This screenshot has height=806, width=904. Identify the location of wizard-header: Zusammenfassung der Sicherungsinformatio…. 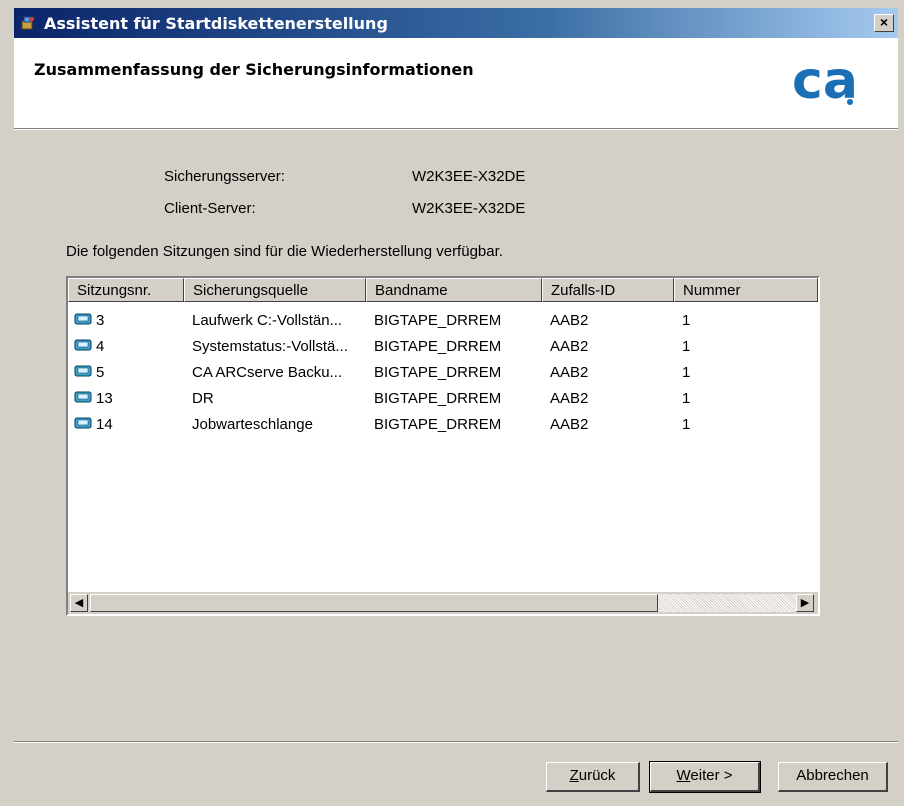
(456, 83).